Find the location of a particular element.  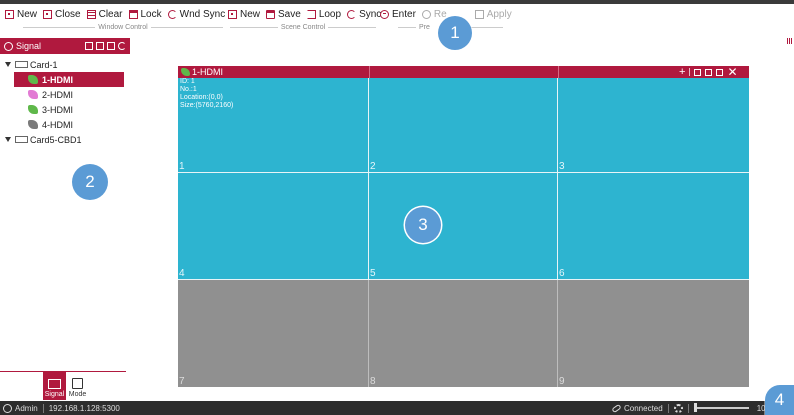

screen-cell: 2 is located at coordinates (463, 119).